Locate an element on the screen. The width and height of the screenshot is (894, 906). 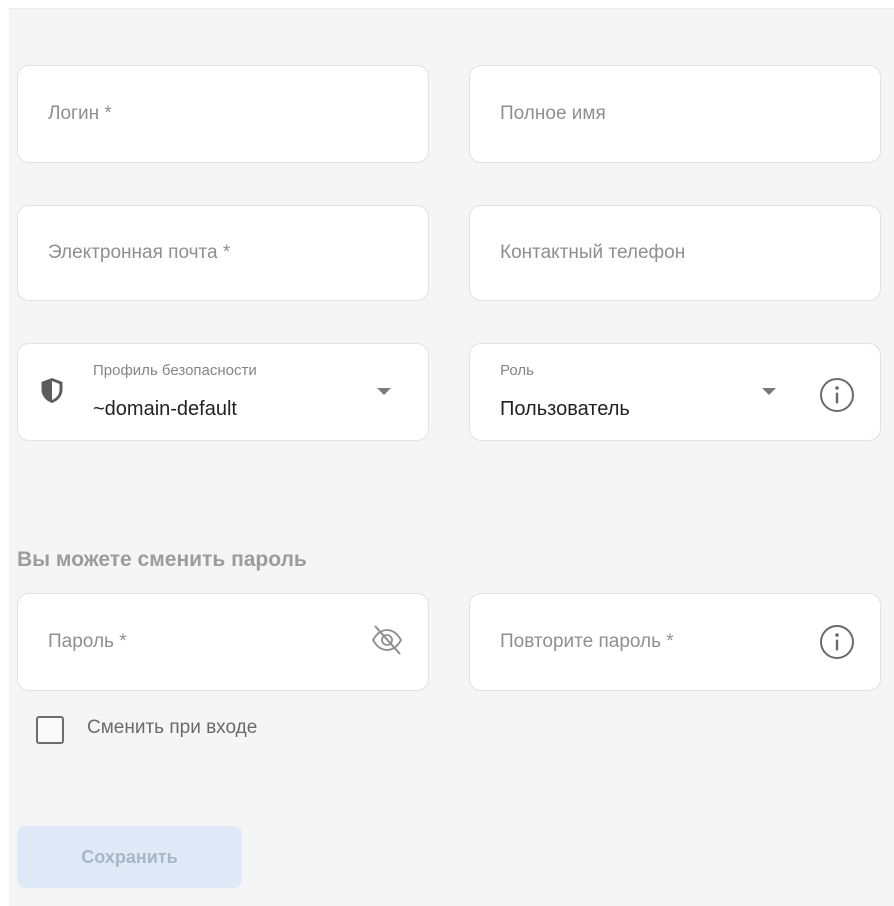
security-profile-value: ~domain-default is located at coordinates (165, 409).